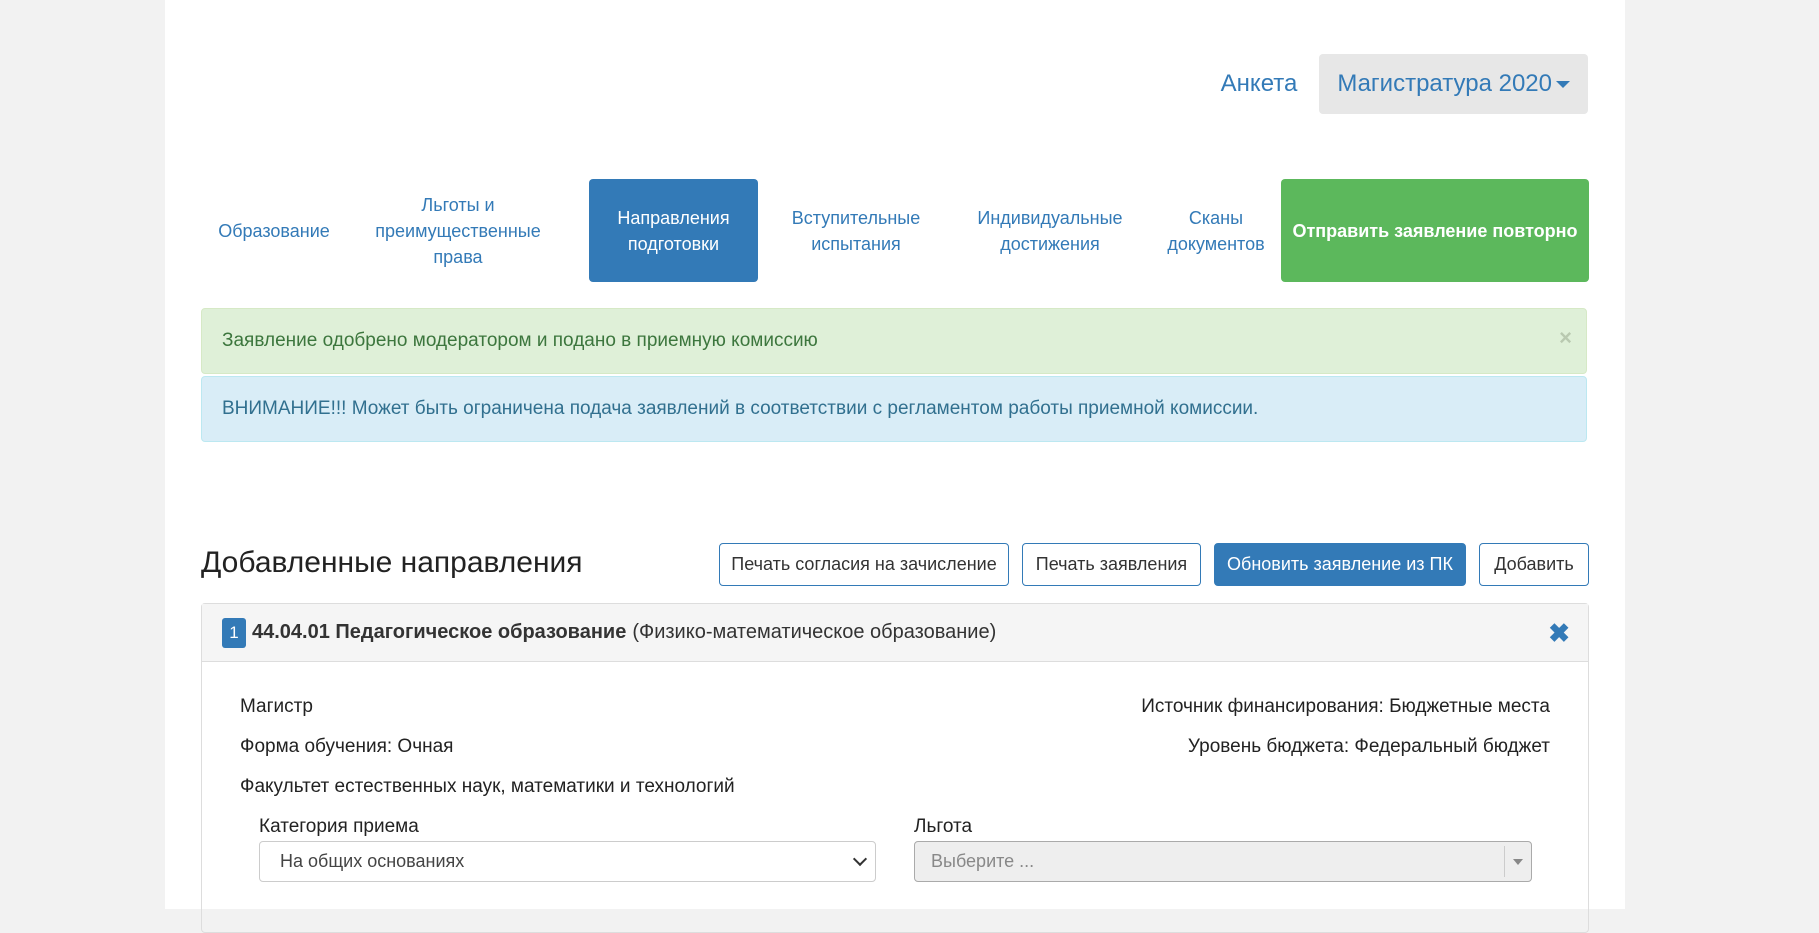 The image size is (1819, 933). Describe the element at coordinates (1559, 633) in the screenshot. I see `remove-direction-icon: ✖` at that location.